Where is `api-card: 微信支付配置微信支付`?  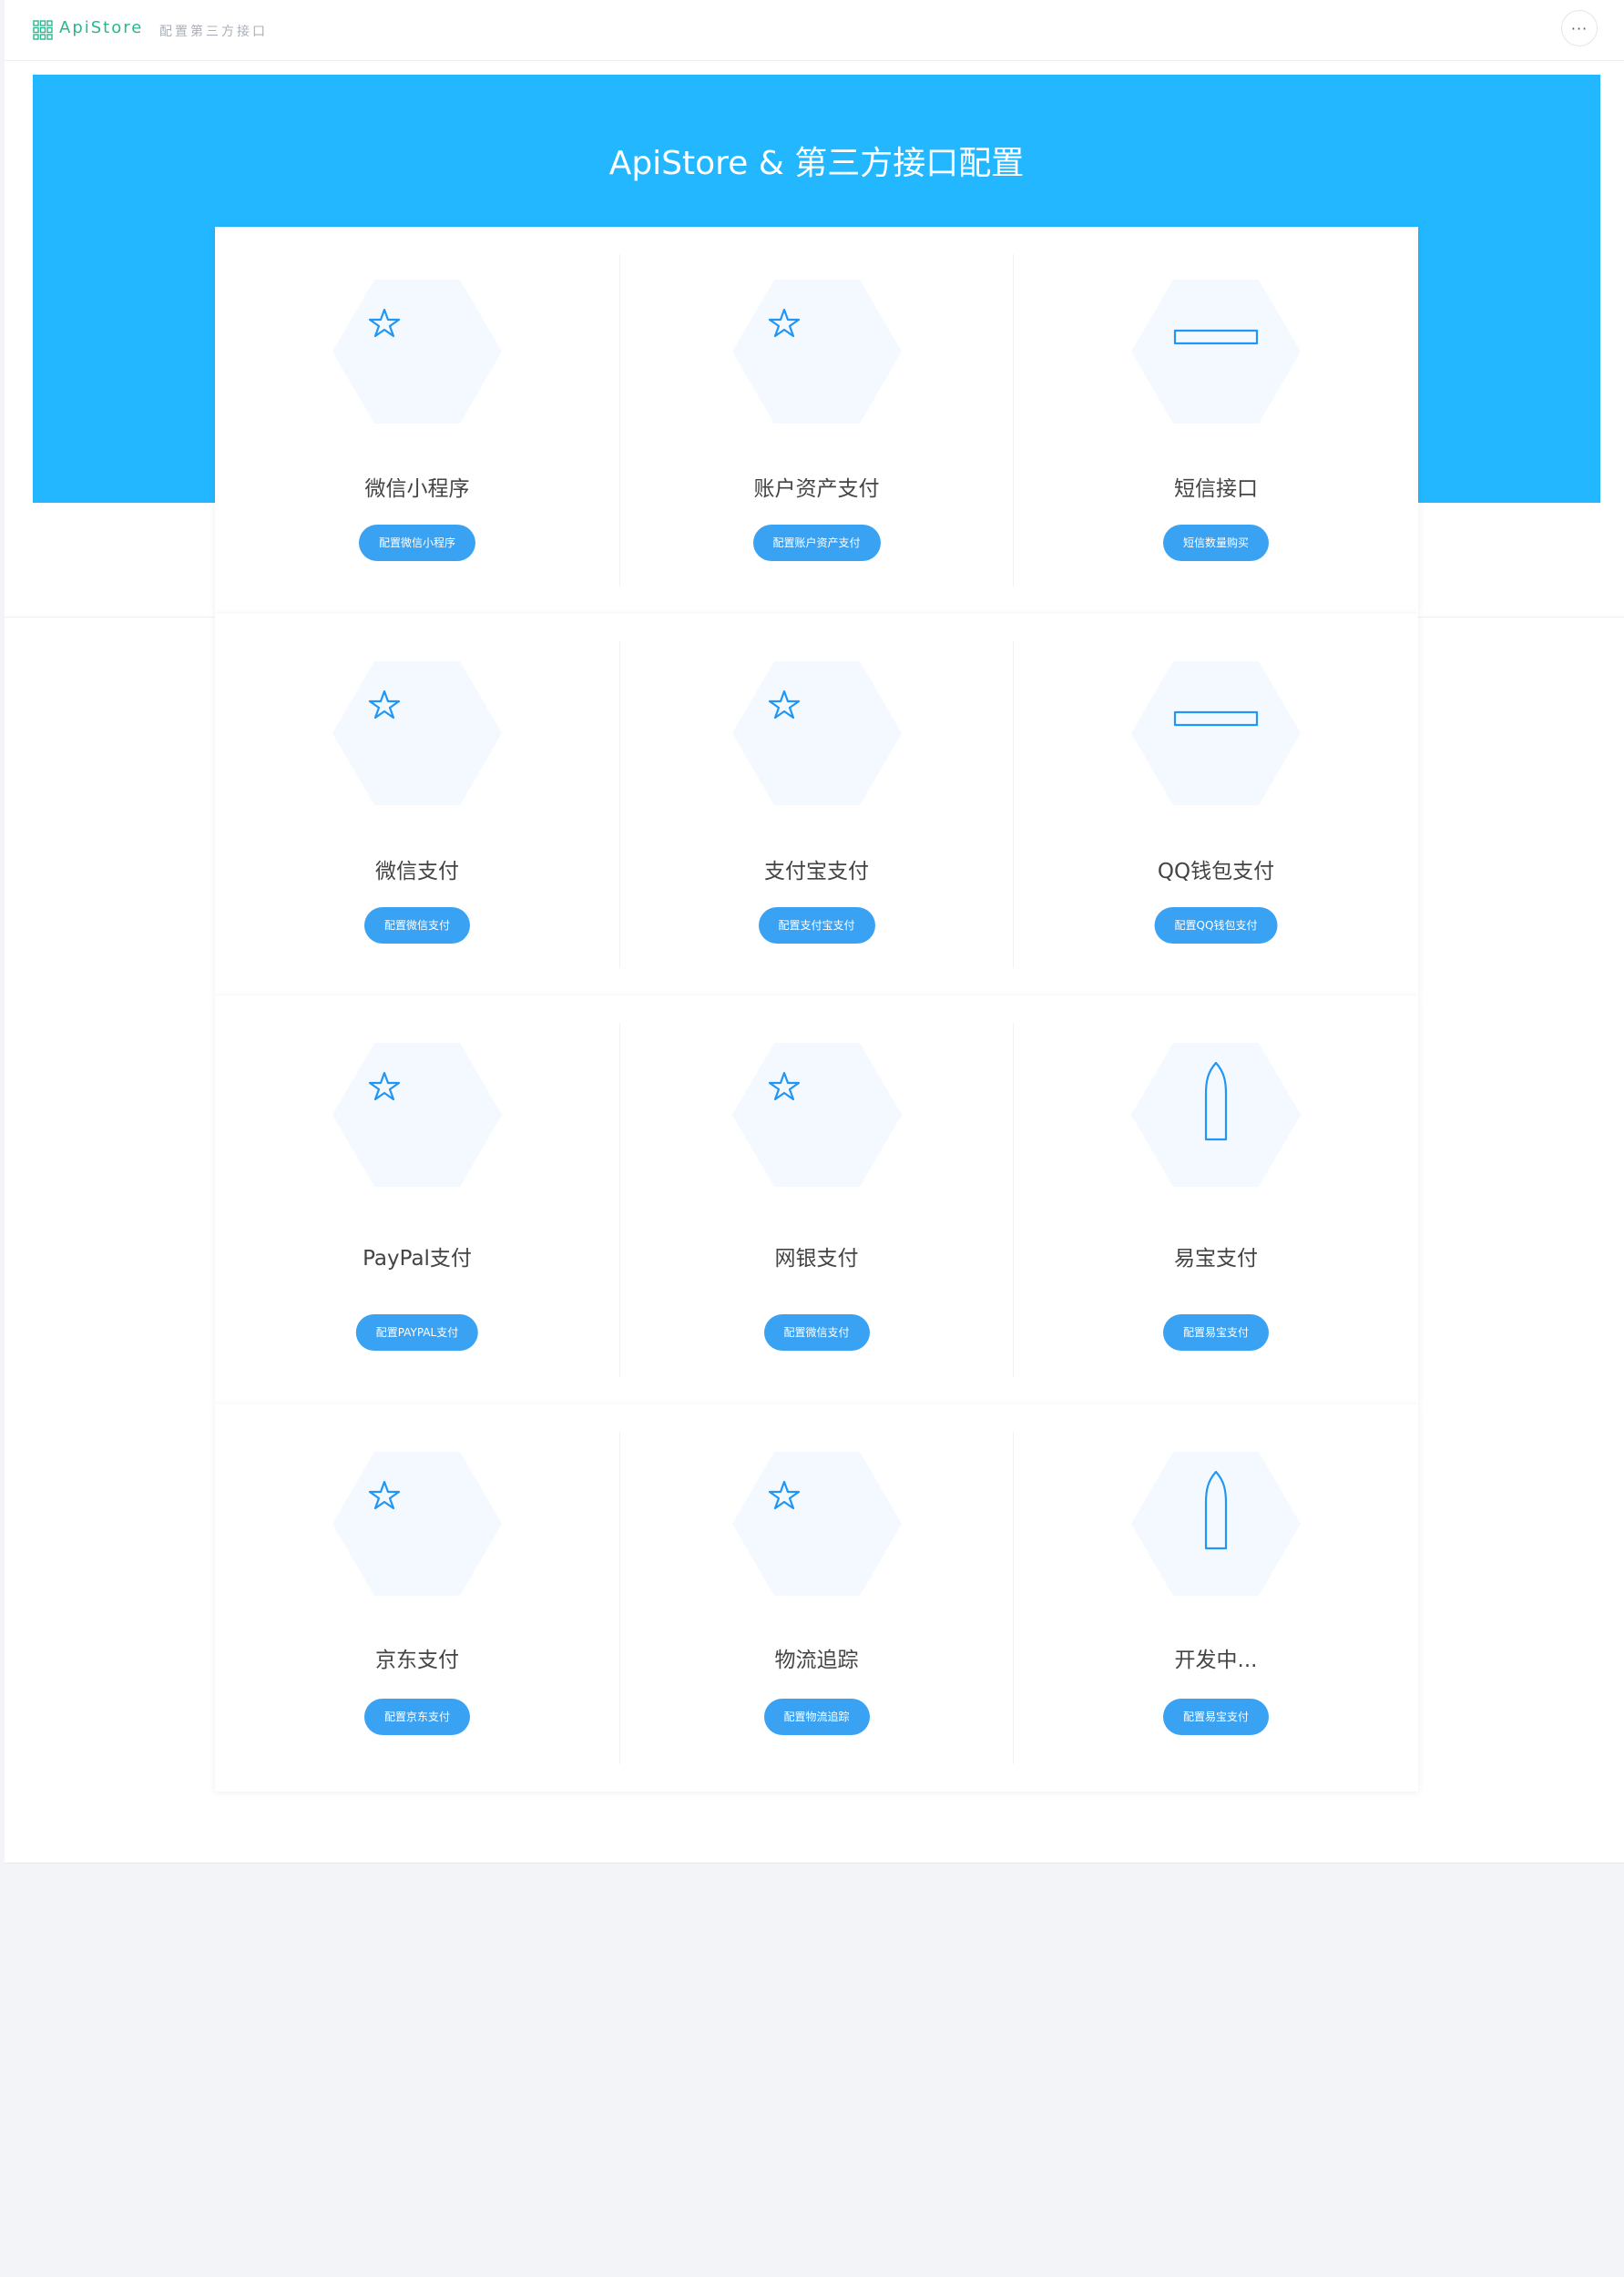 api-card: 微信支付配置微信支付 is located at coordinates (417, 805).